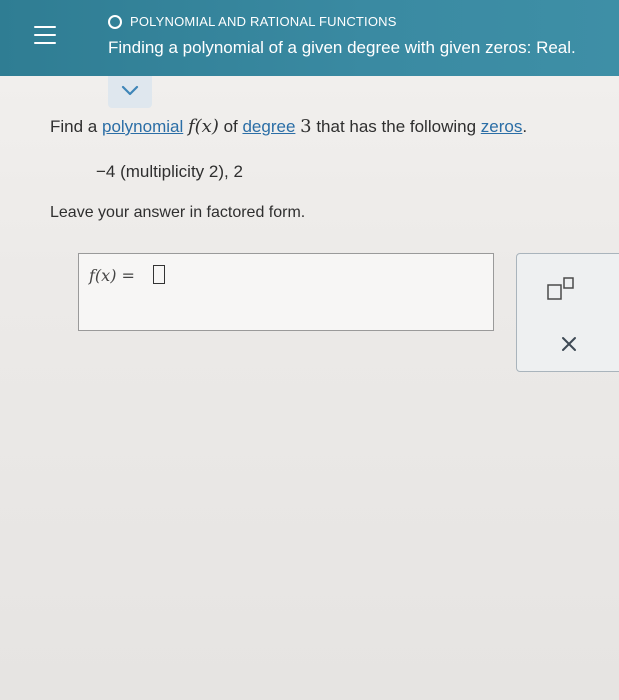 The width and height of the screenshot is (619, 700). What do you see at coordinates (178, 212) in the screenshot?
I see `answer-instruction: Leave your answer in factored form.` at bounding box center [178, 212].